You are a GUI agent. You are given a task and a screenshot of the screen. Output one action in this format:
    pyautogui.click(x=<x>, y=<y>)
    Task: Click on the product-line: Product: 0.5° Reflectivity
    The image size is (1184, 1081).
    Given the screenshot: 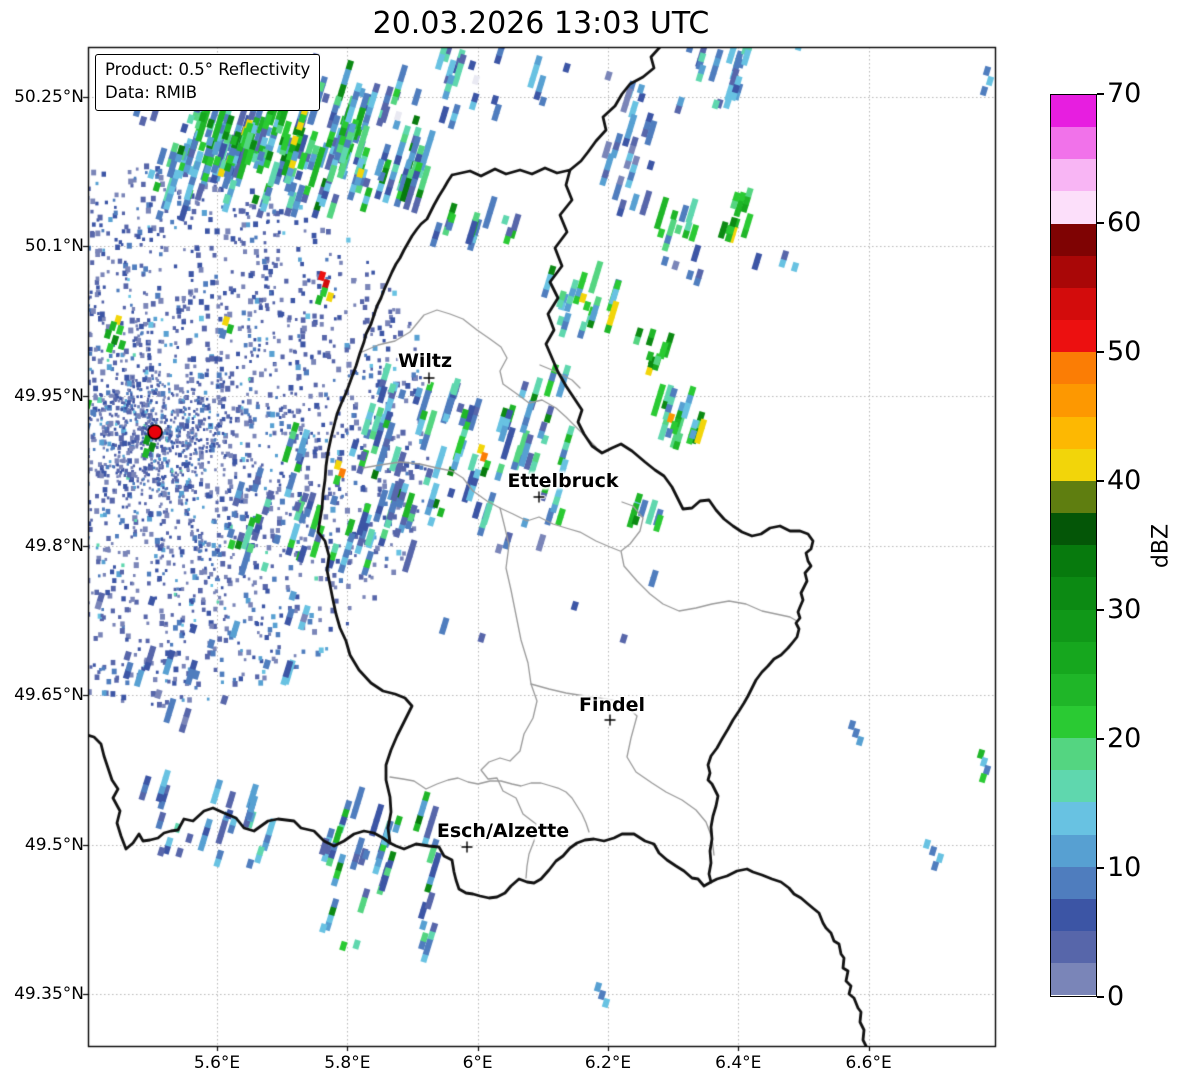 What is the action you would take?
    pyautogui.click(x=208, y=69)
    